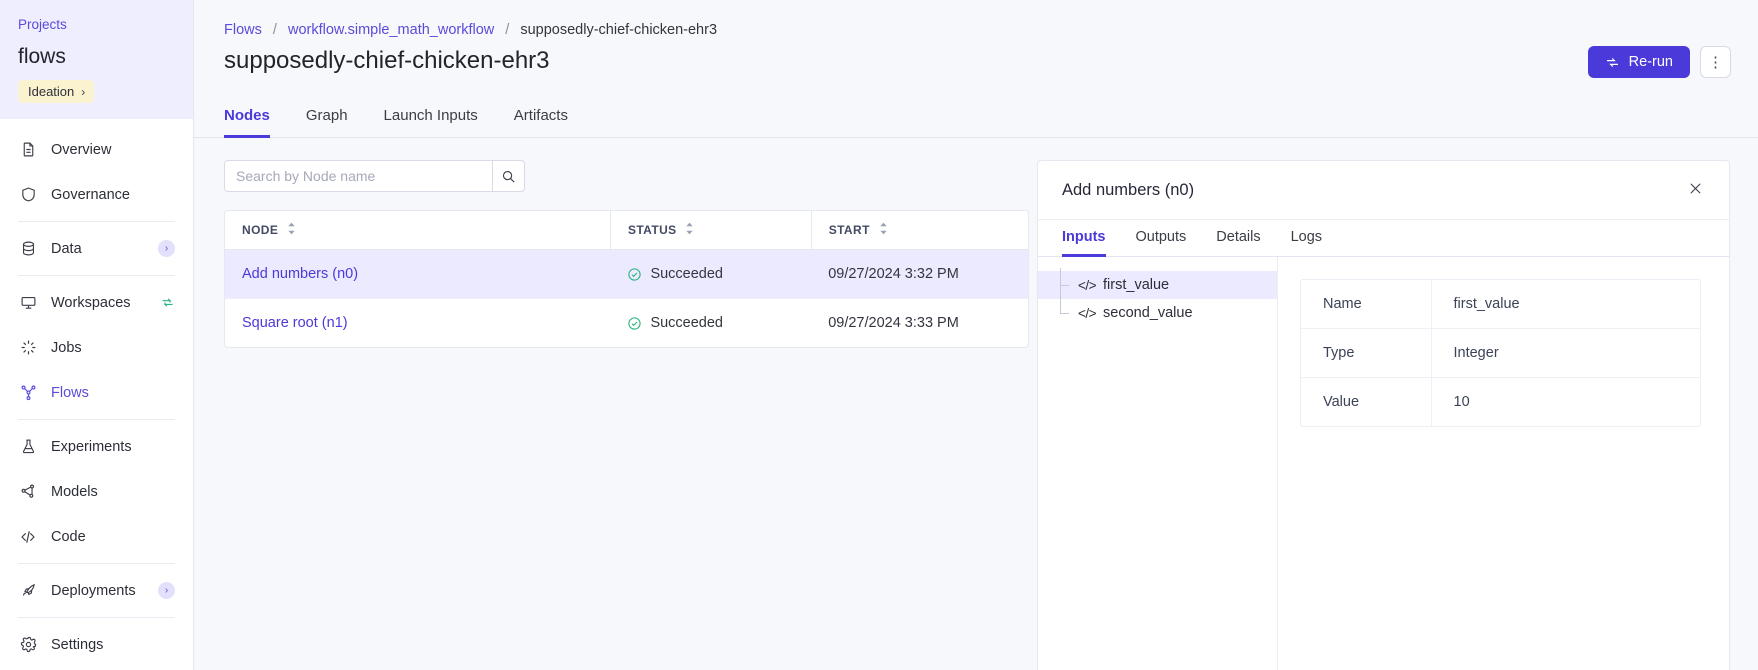 This screenshot has height=670, width=1758. I want to click on input-detail-table: Name first_value Type Integer Value 10, so click(1500, 353).